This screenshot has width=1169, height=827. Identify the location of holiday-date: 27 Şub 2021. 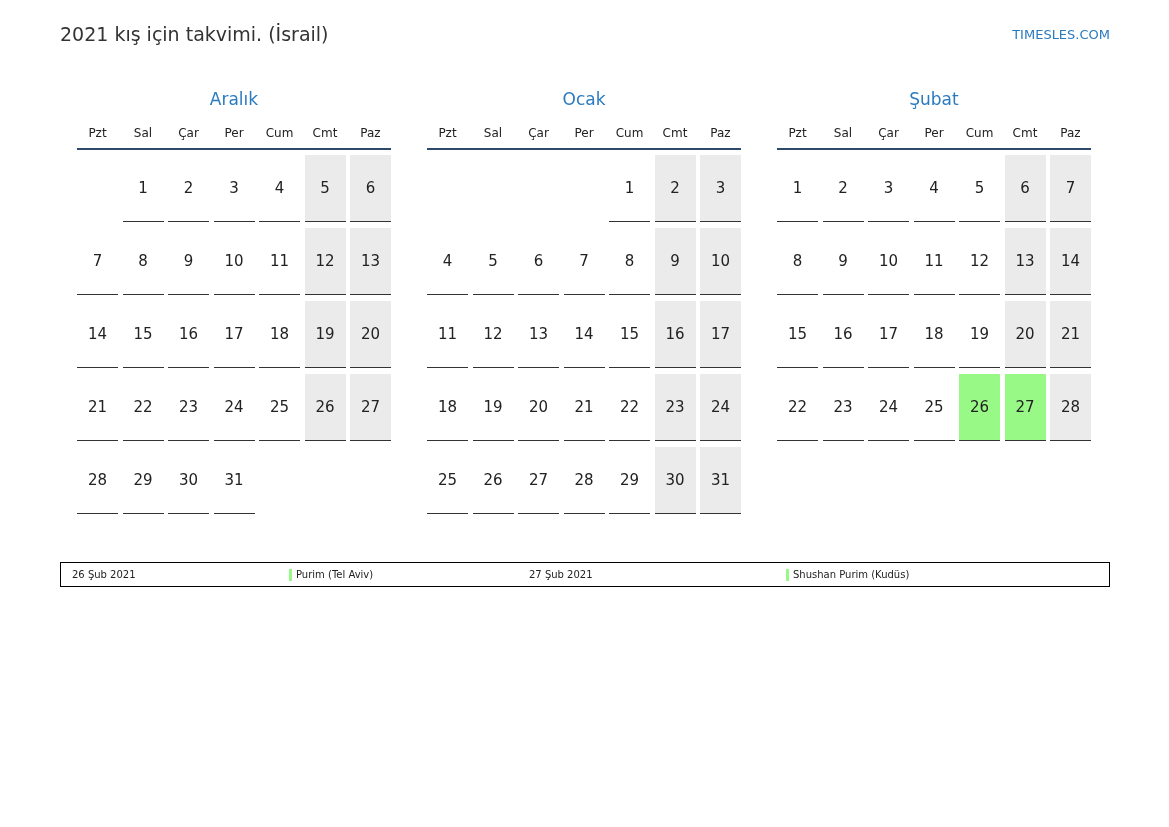
(561, 575).